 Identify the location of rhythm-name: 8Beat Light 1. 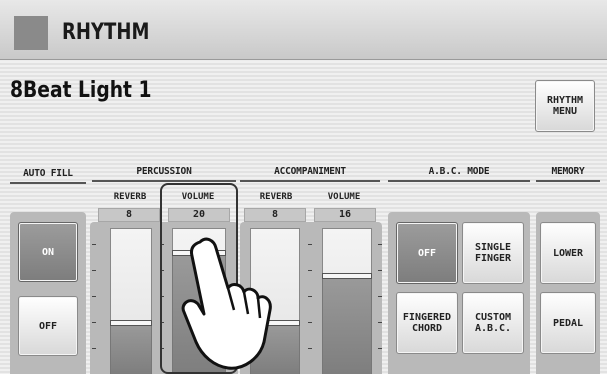
(81, 90).